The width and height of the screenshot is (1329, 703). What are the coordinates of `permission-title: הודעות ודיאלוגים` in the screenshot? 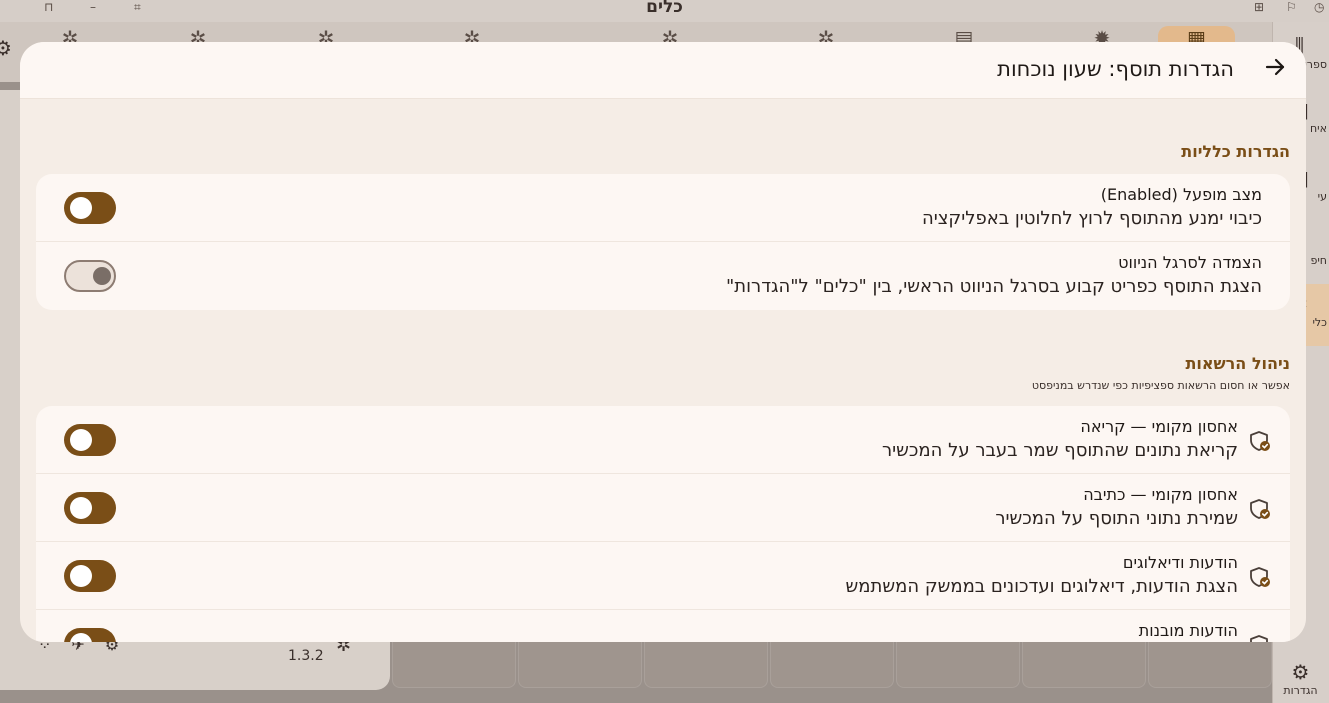 It's located at (1180, 562).